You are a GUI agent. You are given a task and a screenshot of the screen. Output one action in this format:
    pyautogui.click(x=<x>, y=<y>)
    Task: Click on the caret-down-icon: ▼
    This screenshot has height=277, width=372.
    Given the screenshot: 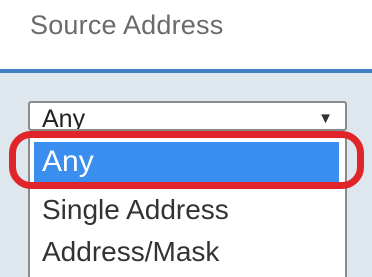 What is the action you would take?
    pyautogui.click(x=325, y=118)
    